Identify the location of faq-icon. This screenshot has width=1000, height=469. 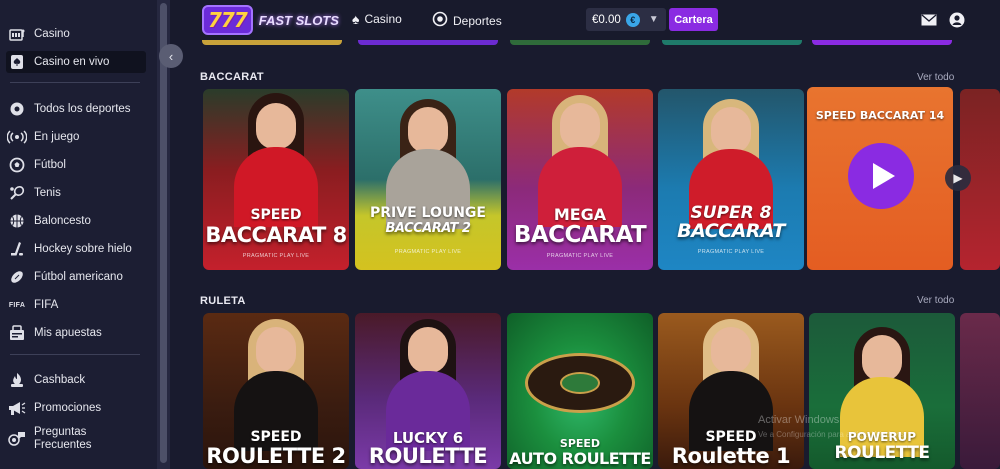
(17, 439).